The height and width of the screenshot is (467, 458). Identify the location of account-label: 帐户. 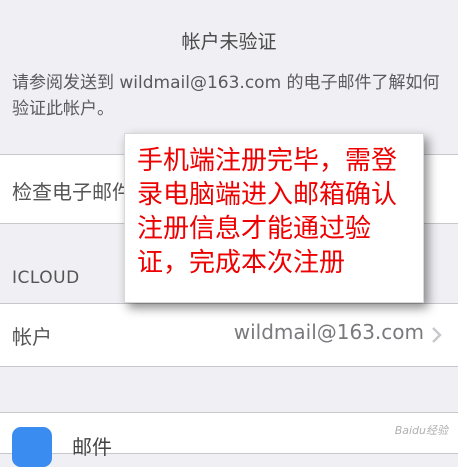
(32, 337).